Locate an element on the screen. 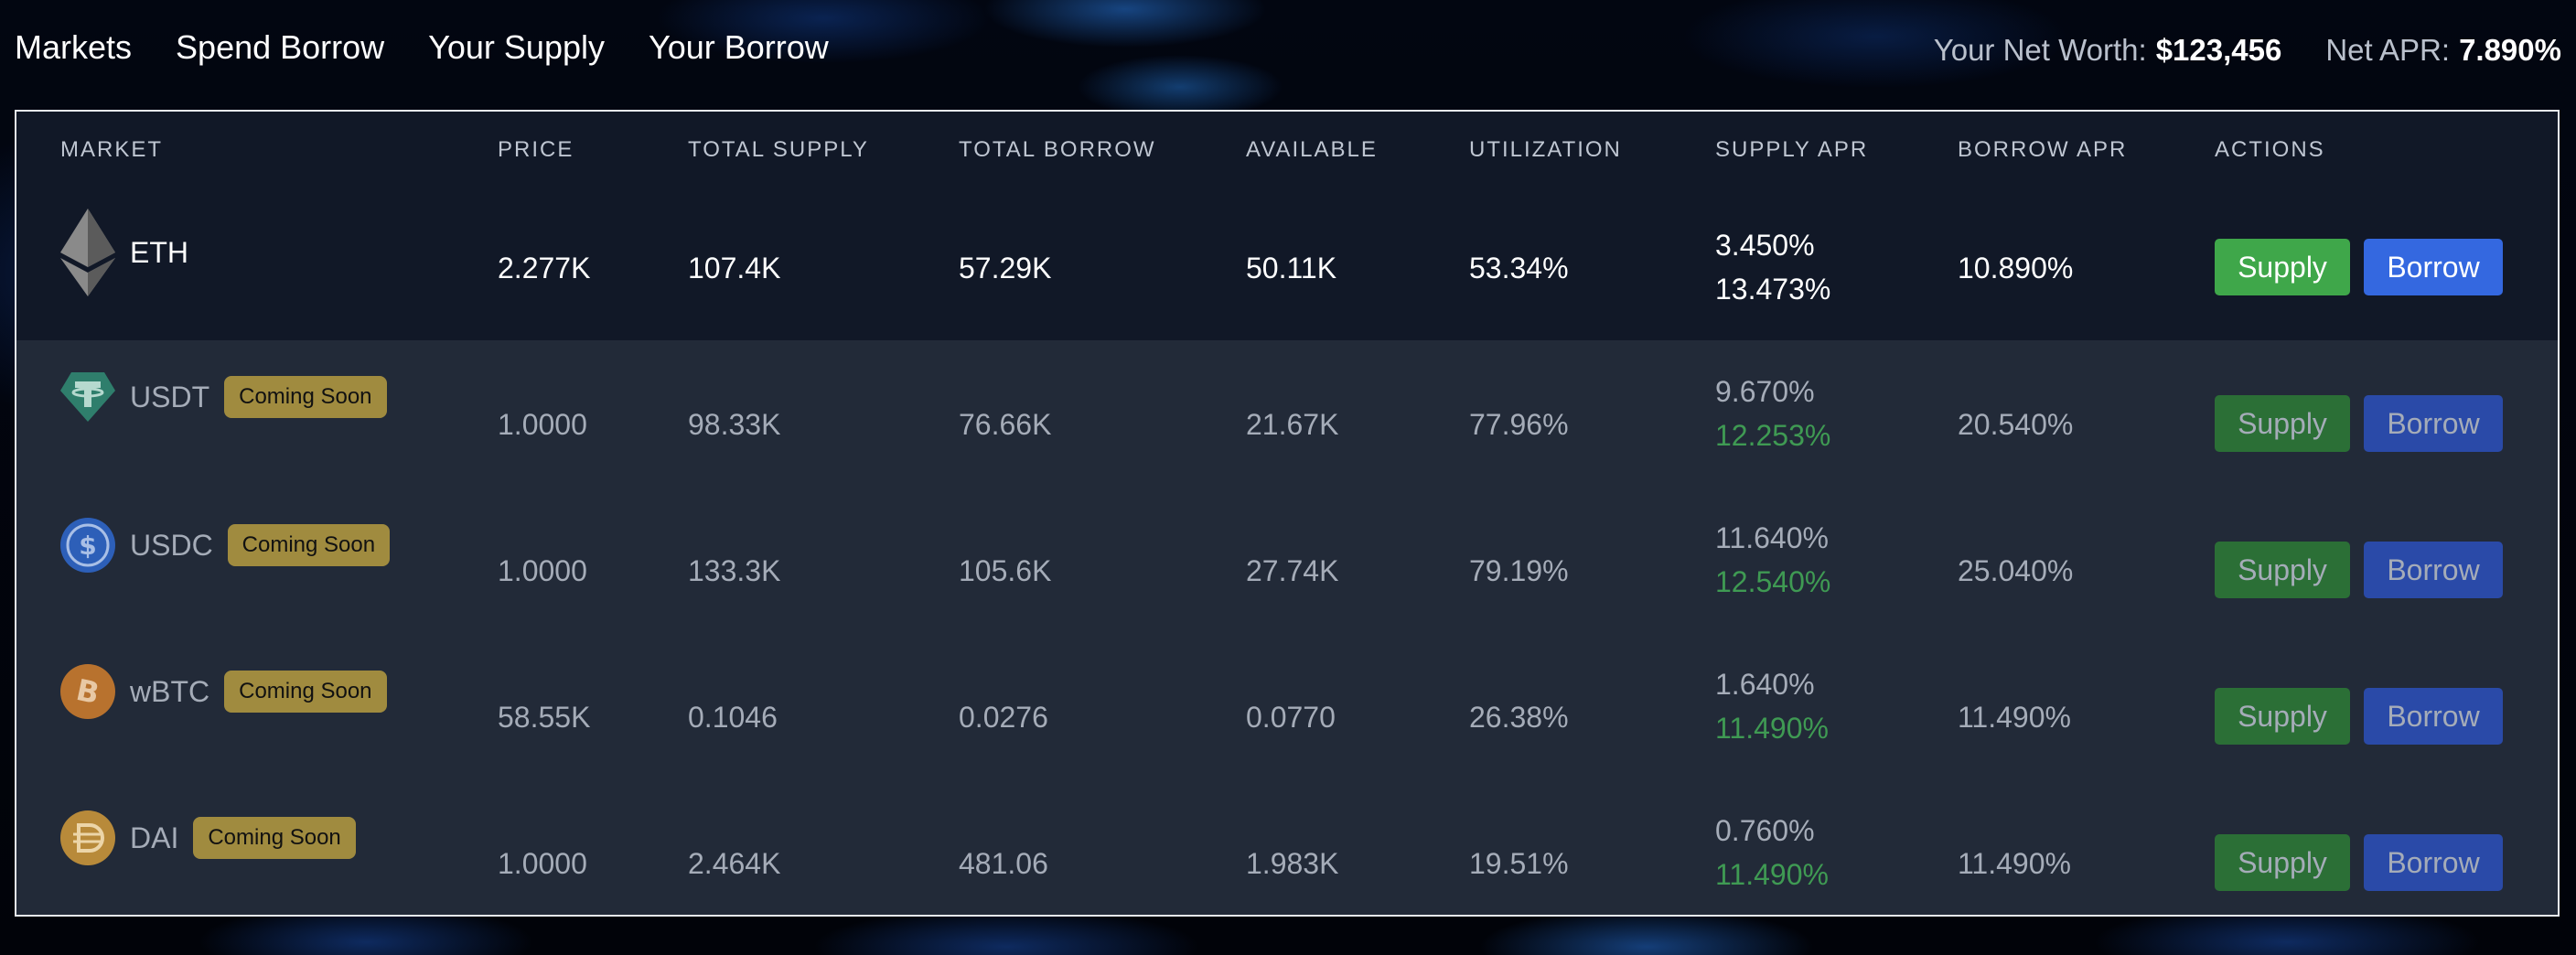  usdc-icon: $ is located at coordinates (87, 545).